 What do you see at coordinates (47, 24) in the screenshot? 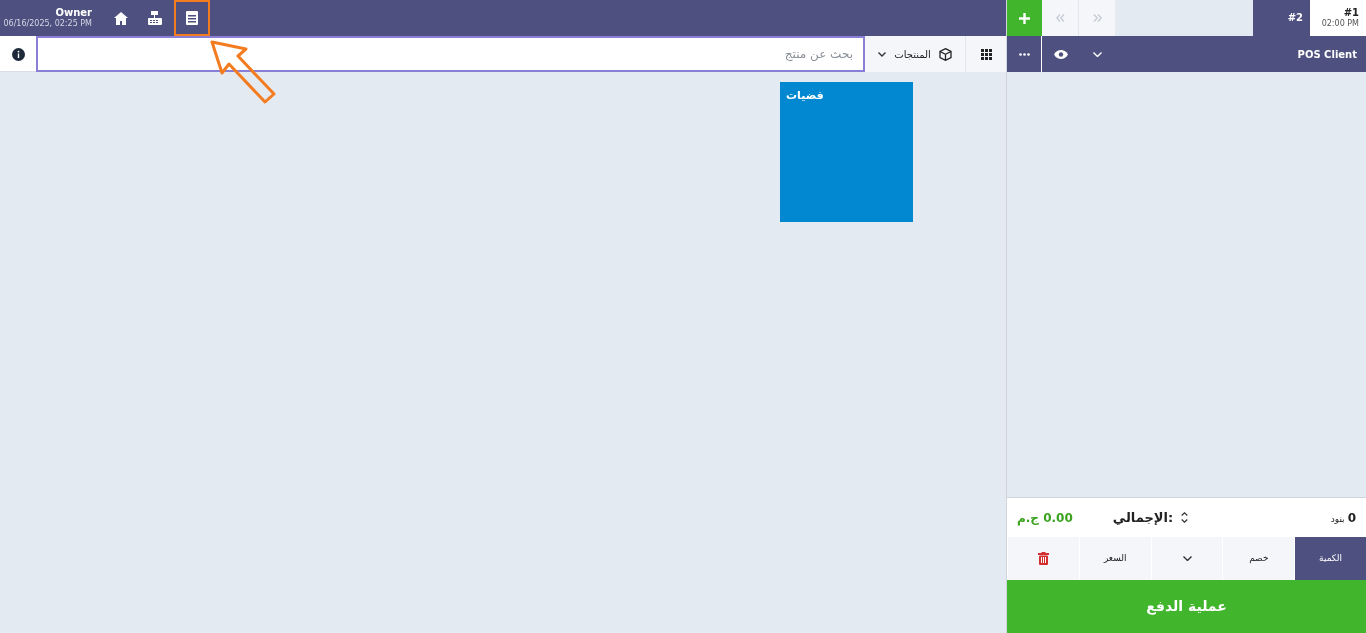
I see `date-time: 06/16/2025, 02:25 PM` at bounding box center [47, 24].